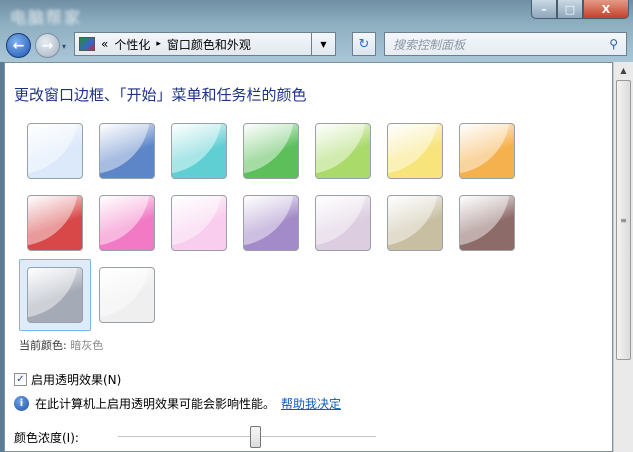 The height and width of the screenshot is (452, 633). Describe the element at coordinates (127, 223) in the screenshot. I see `color-swatch-fuchsia` at that location.